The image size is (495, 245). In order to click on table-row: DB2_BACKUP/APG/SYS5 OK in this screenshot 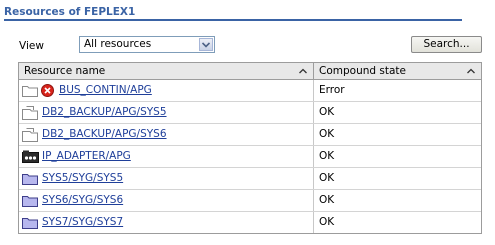, I will do `click(250, 113)`.